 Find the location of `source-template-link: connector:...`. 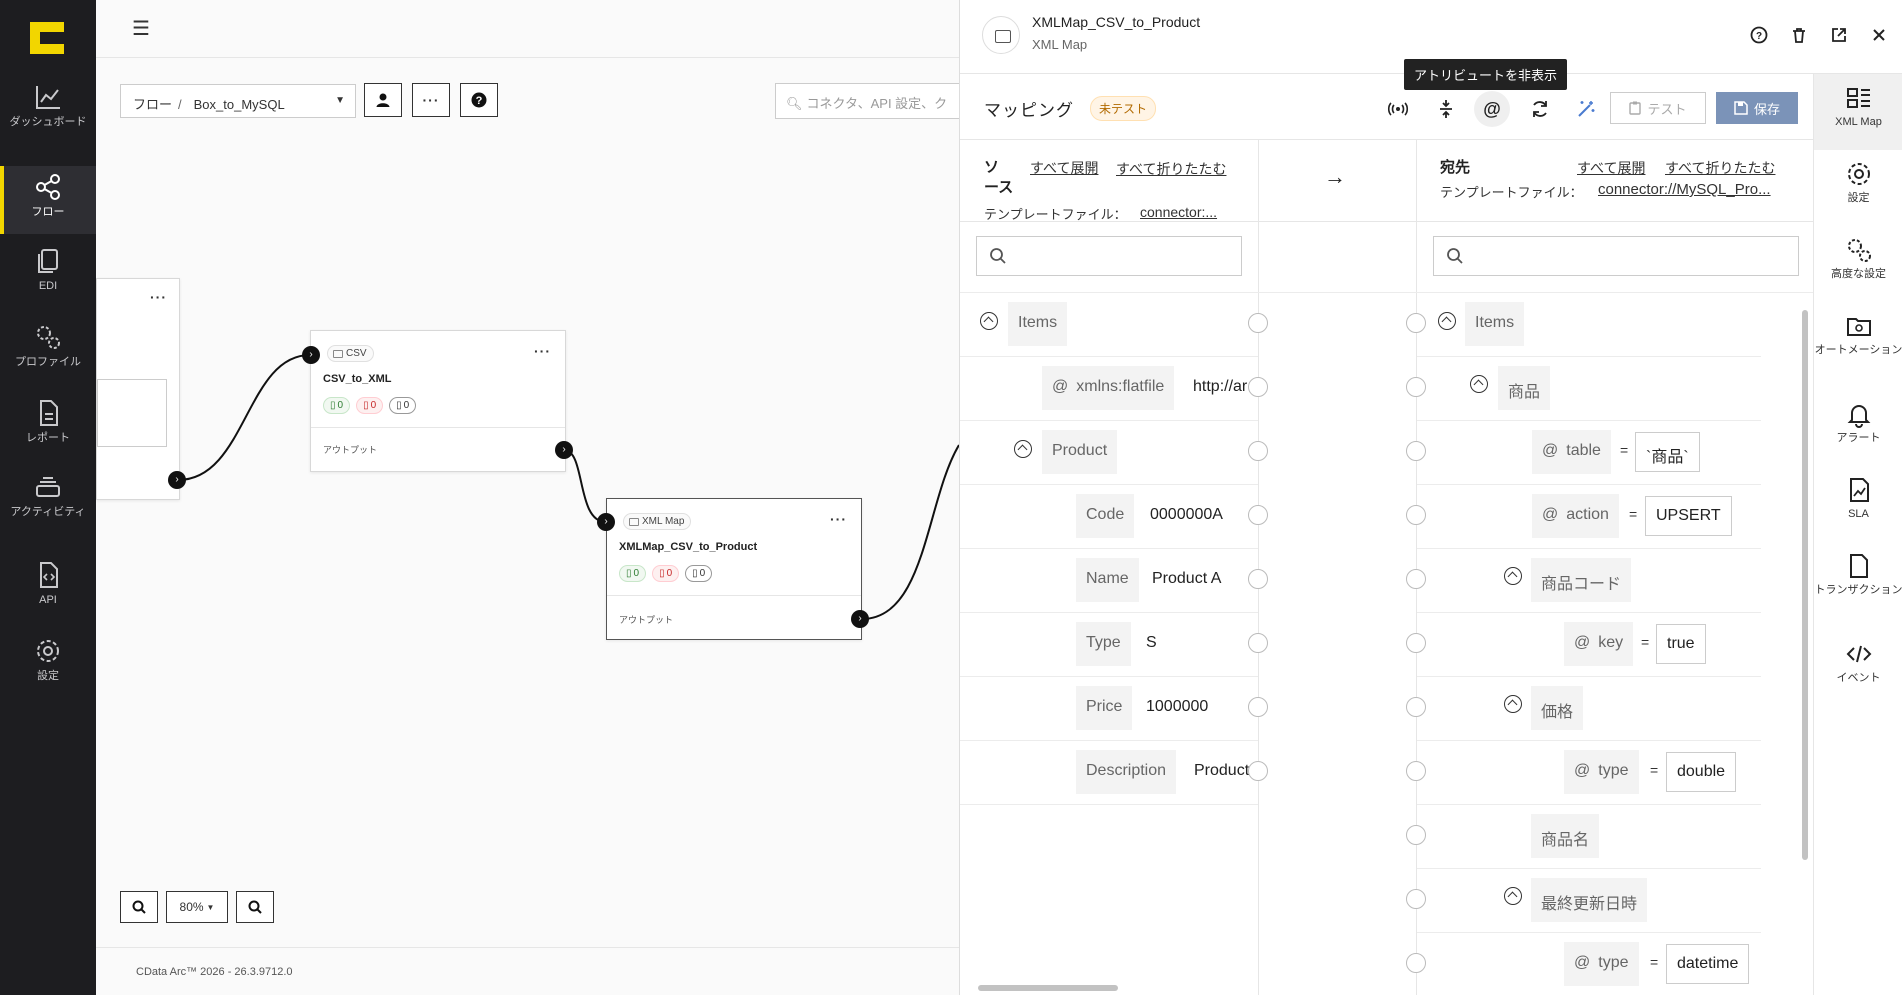

source-template-link: connector:... is located at coordinates (1178, 212).